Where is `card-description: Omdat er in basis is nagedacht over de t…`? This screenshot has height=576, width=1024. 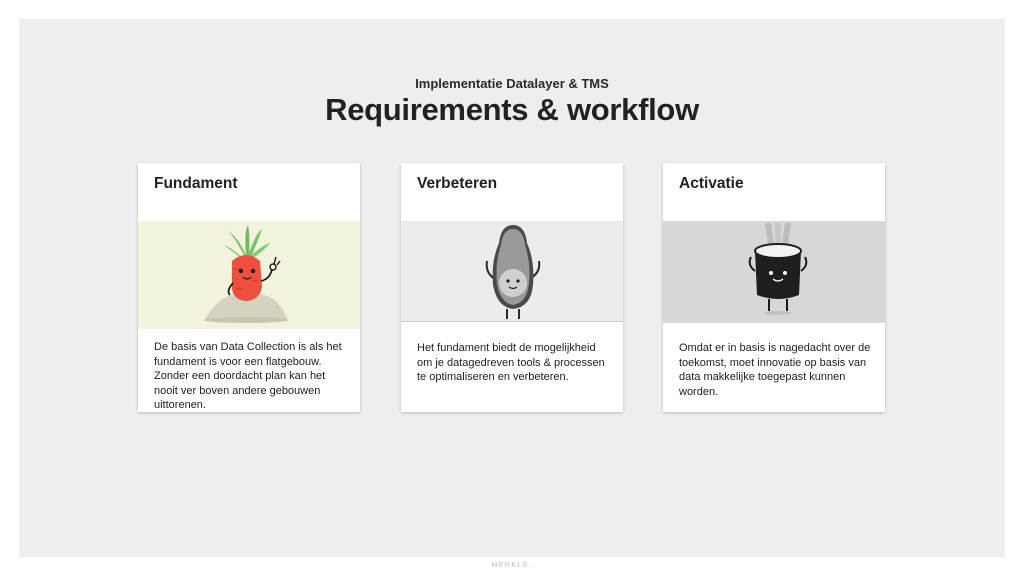 card-description: Omdat er in basis is nagedacht over de t… is located at coordinates (775, 370).